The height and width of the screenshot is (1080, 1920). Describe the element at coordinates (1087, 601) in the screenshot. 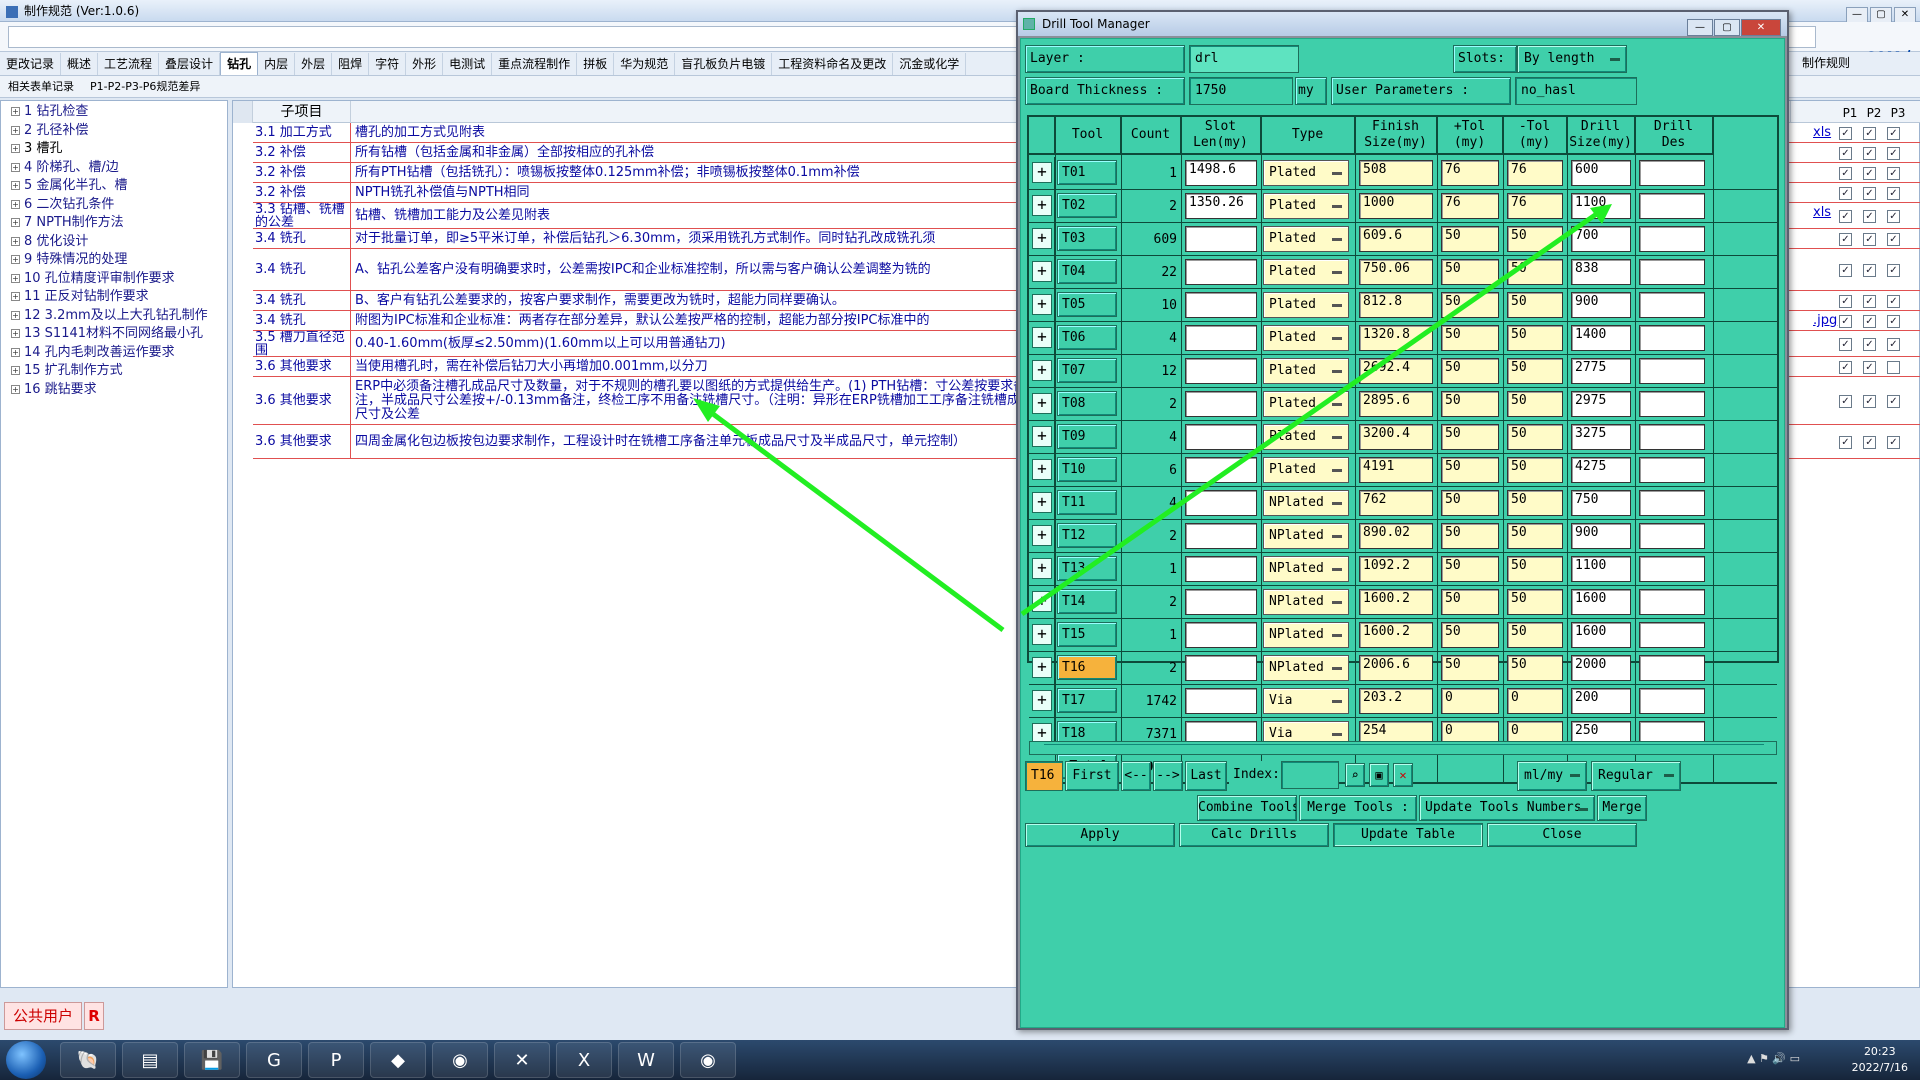

I see `tool-cell: T14` at that location.